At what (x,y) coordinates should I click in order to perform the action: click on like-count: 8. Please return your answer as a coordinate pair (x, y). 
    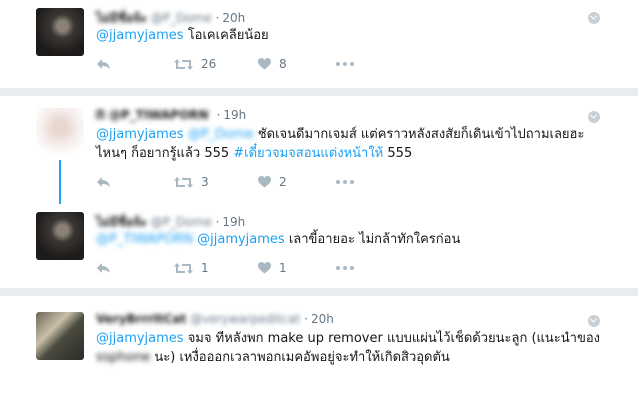
    Looking at the image, I should click on (283, 64).